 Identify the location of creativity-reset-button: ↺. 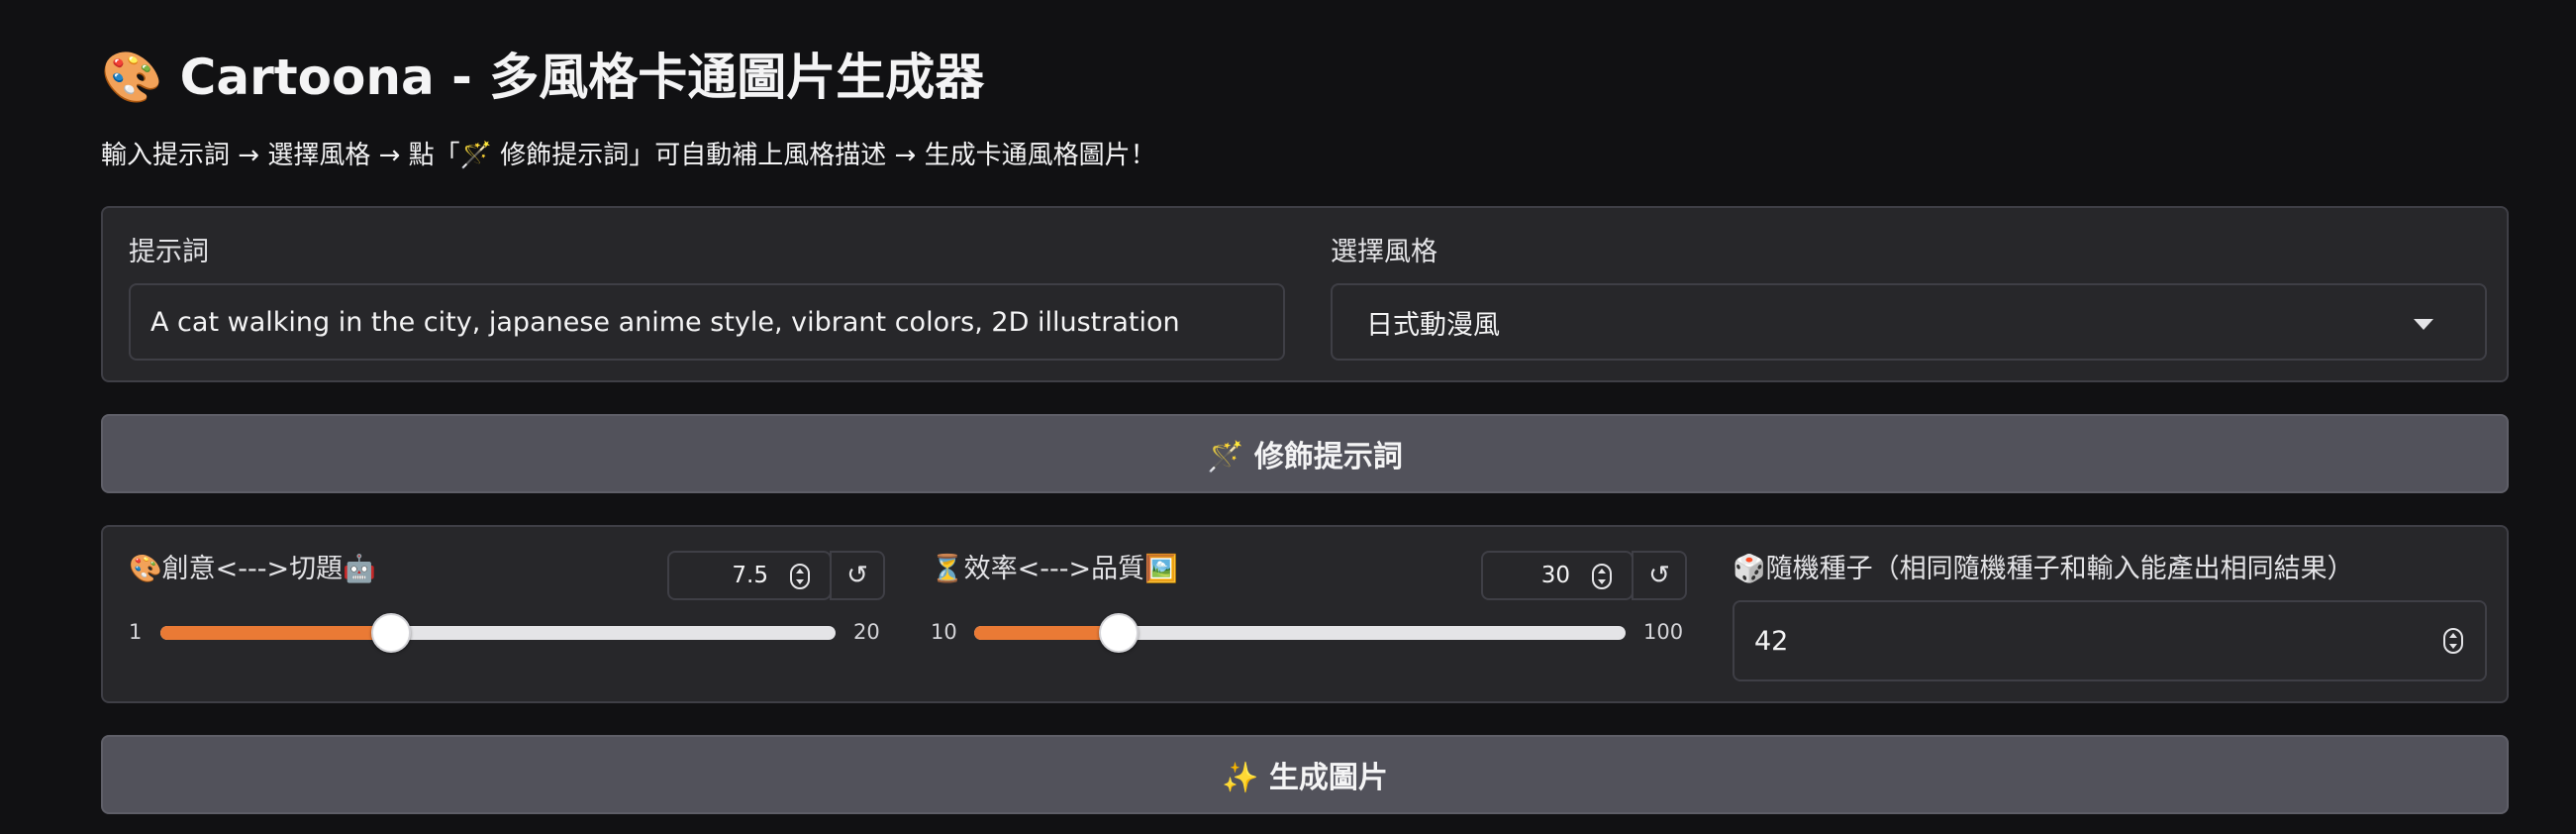
(858, 575).